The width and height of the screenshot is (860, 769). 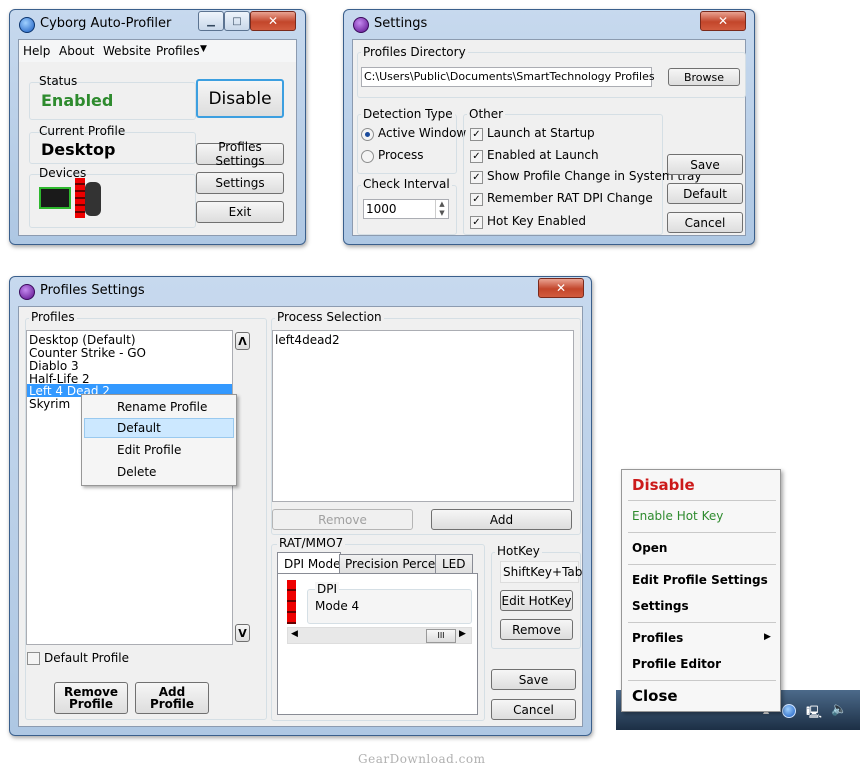 I want to click on checkbox-show-profile-change: ✓, so click(x=476, y=177).